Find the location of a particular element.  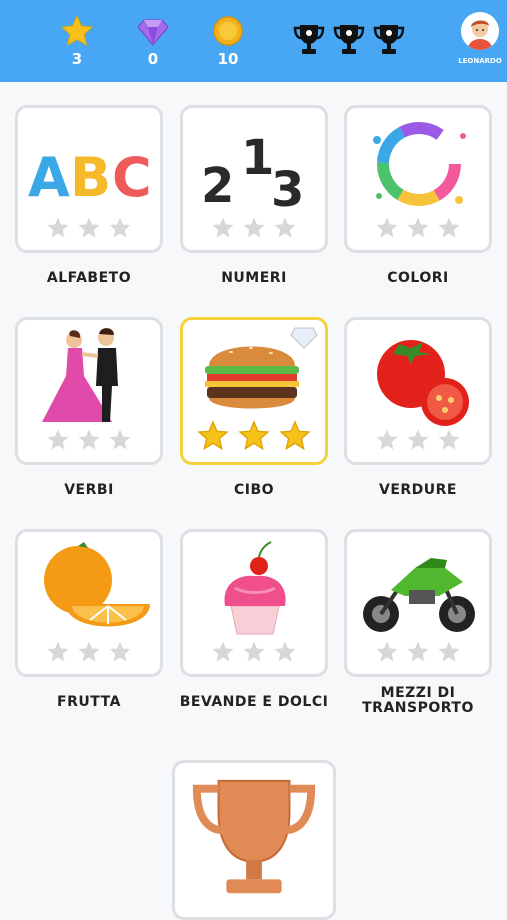

orange-icon is located at coordinates (97, 584).